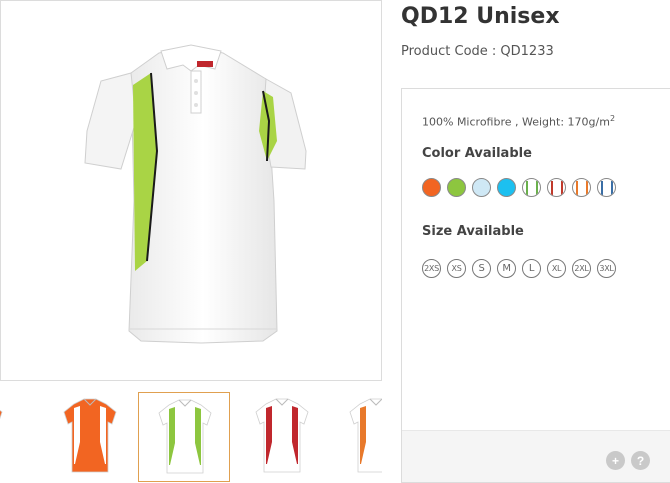 This screenshot has width=670, height=483. I want to click on size-option-xl: XL, so click(556, 268).